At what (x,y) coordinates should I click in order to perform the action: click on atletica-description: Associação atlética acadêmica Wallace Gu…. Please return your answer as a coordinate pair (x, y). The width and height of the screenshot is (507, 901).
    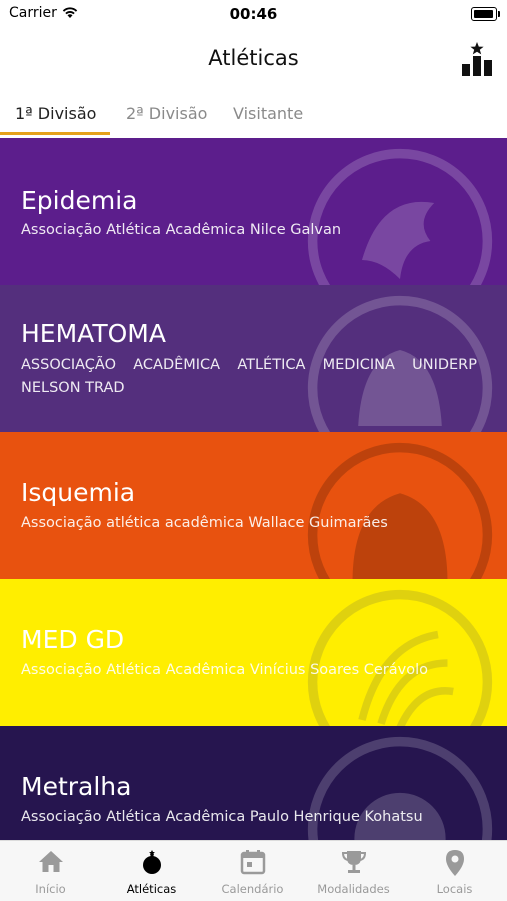
    Looking at the image, I should click on (204, 523).